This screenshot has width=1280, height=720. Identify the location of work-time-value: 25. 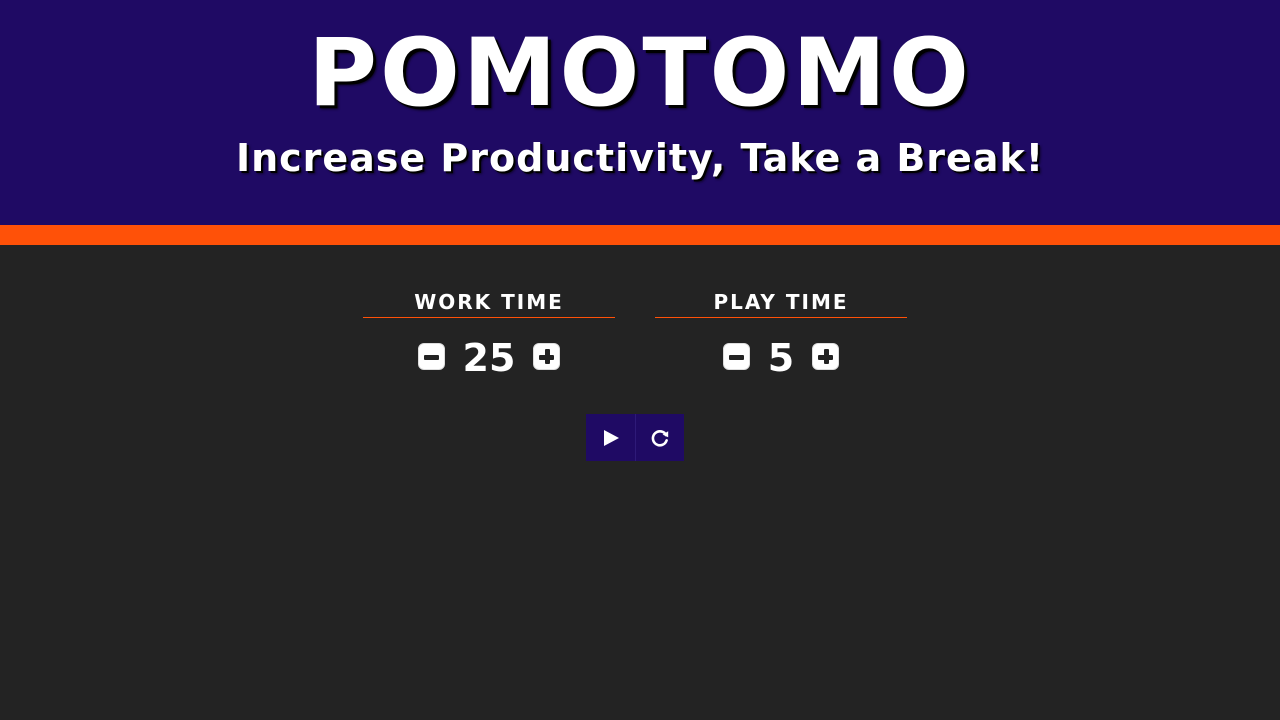
(489, 358).